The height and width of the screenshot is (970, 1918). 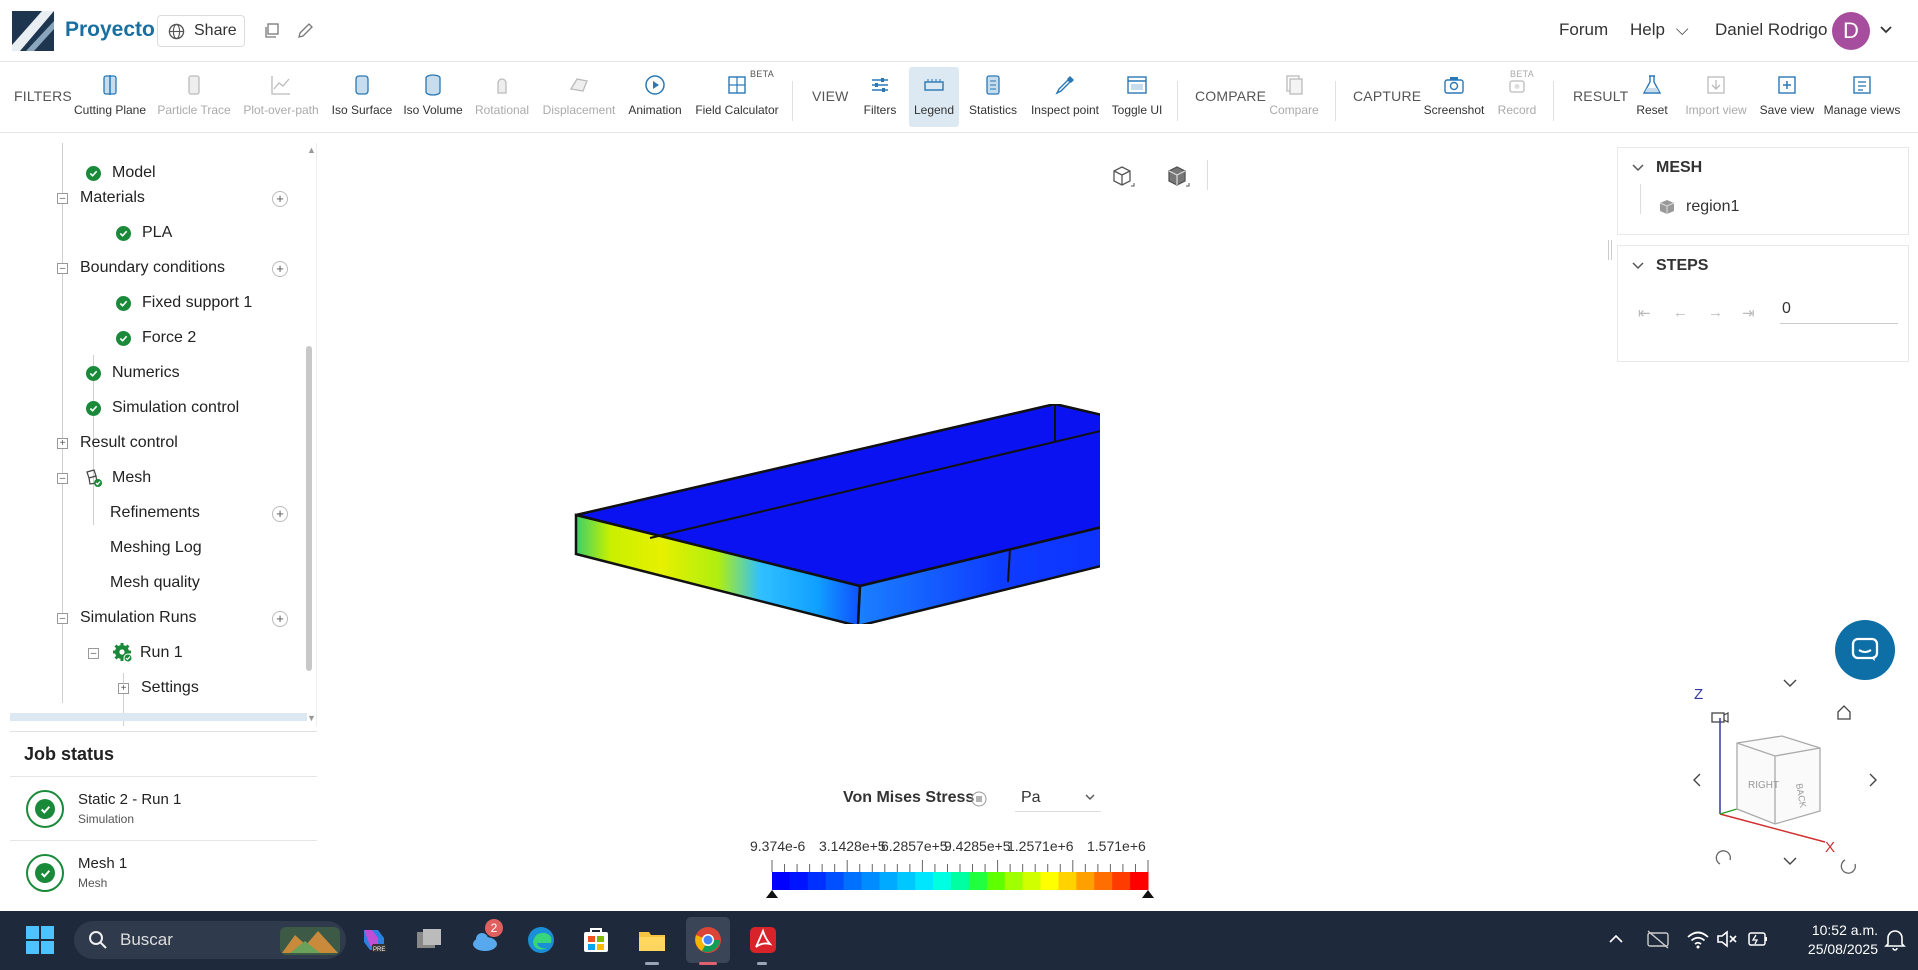 What do you see at coordinates (835, 514) in the screenshot?
I see `stress-result-model` at bounding box center [835, 514].